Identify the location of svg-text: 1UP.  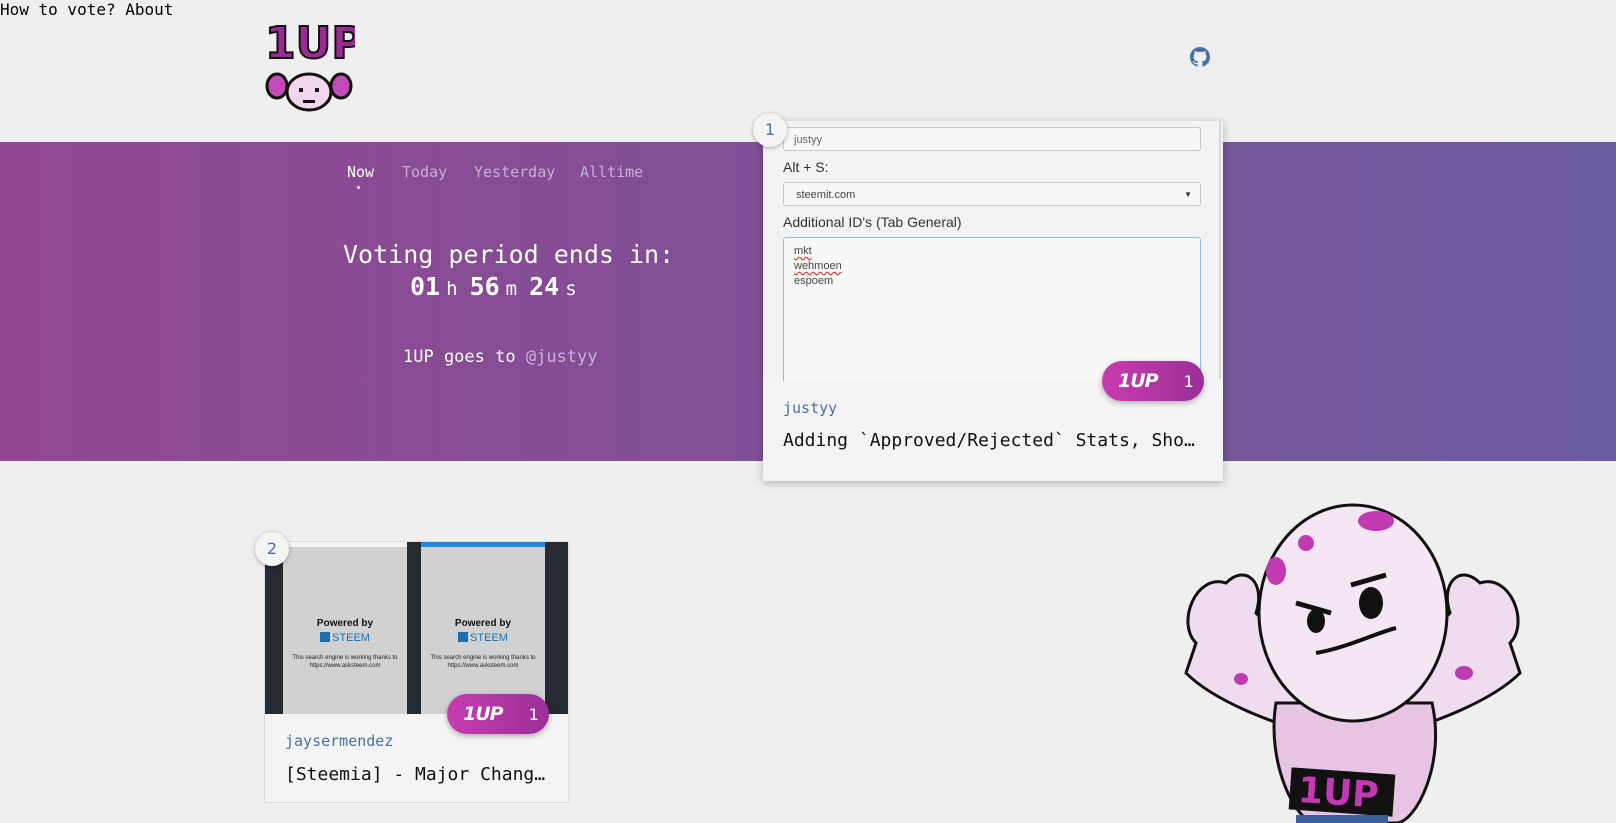
(1338, 793).